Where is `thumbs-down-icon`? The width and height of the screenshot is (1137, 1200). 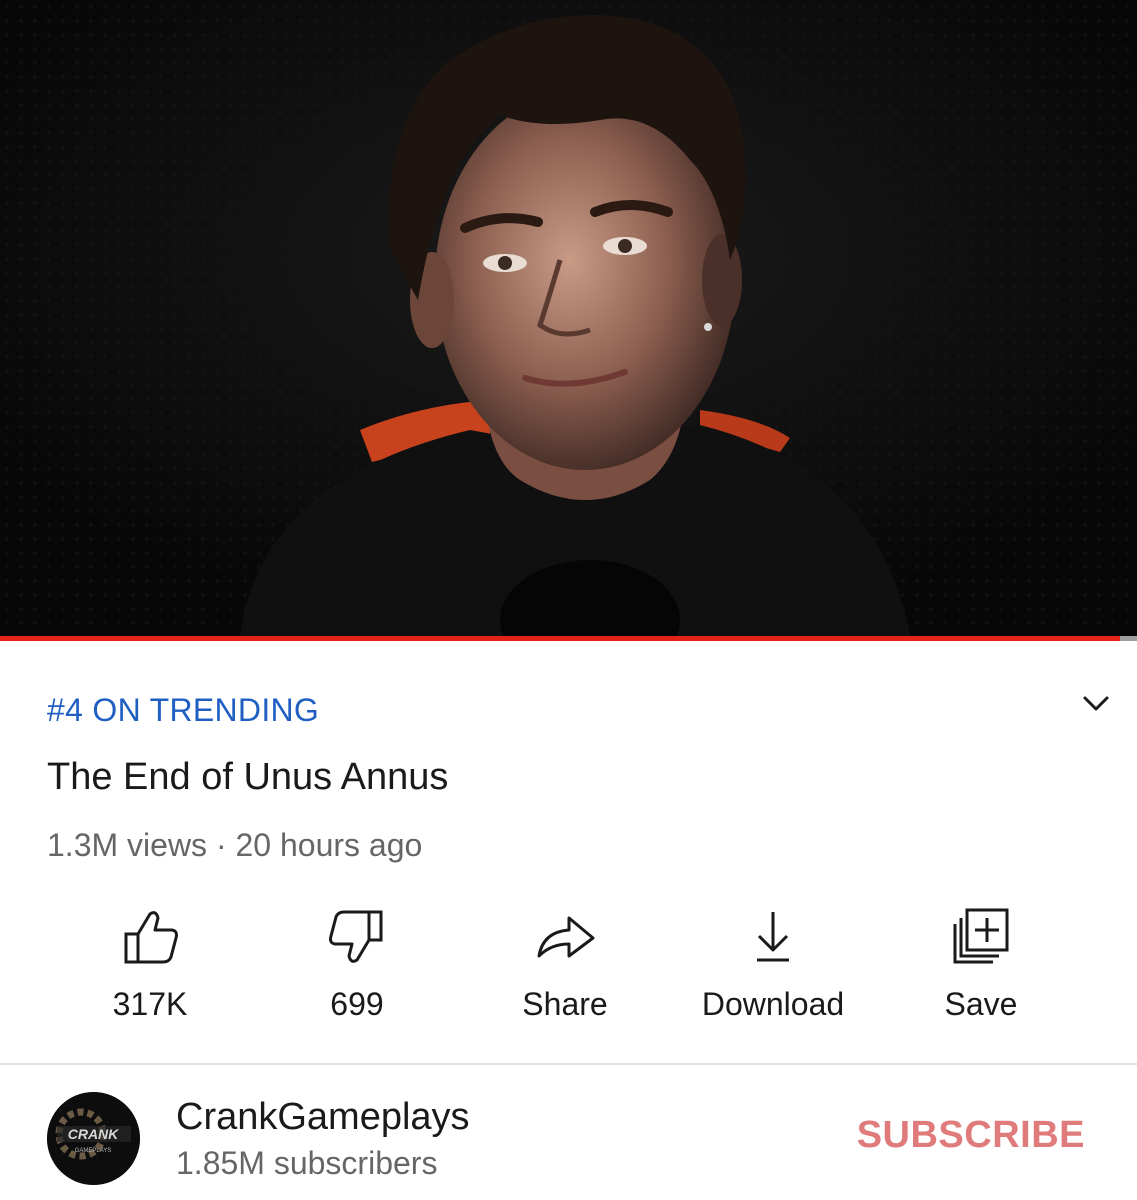
thumbs-down-icon is located at coordinates (356, 936).